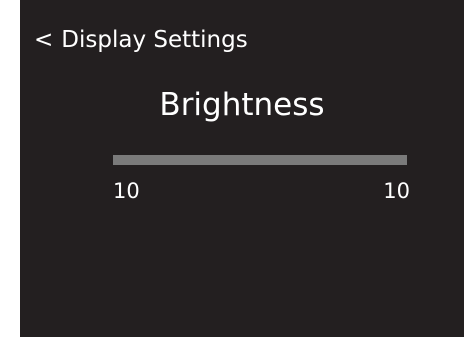  Describe the element at coordinates (44, 40) in the screenshot. I see `chevron-left-icon: <` at that location.